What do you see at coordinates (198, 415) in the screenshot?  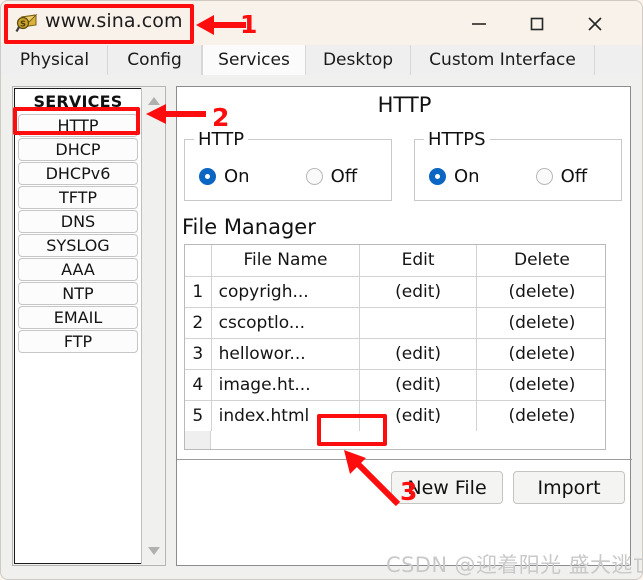 I see `row-index: 5` at bounding box center [198, 415].